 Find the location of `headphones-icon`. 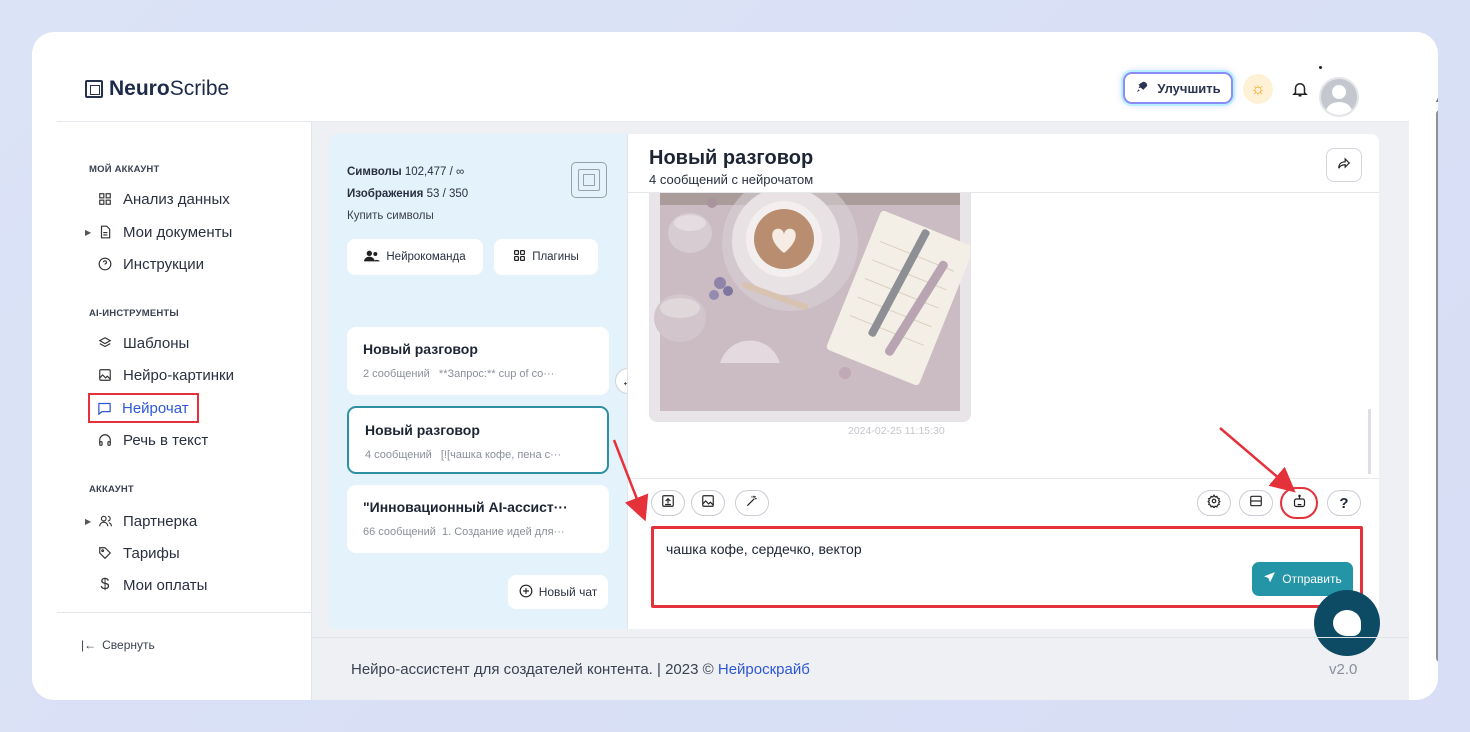

headphones-icon is located at coordinates (105, 440).